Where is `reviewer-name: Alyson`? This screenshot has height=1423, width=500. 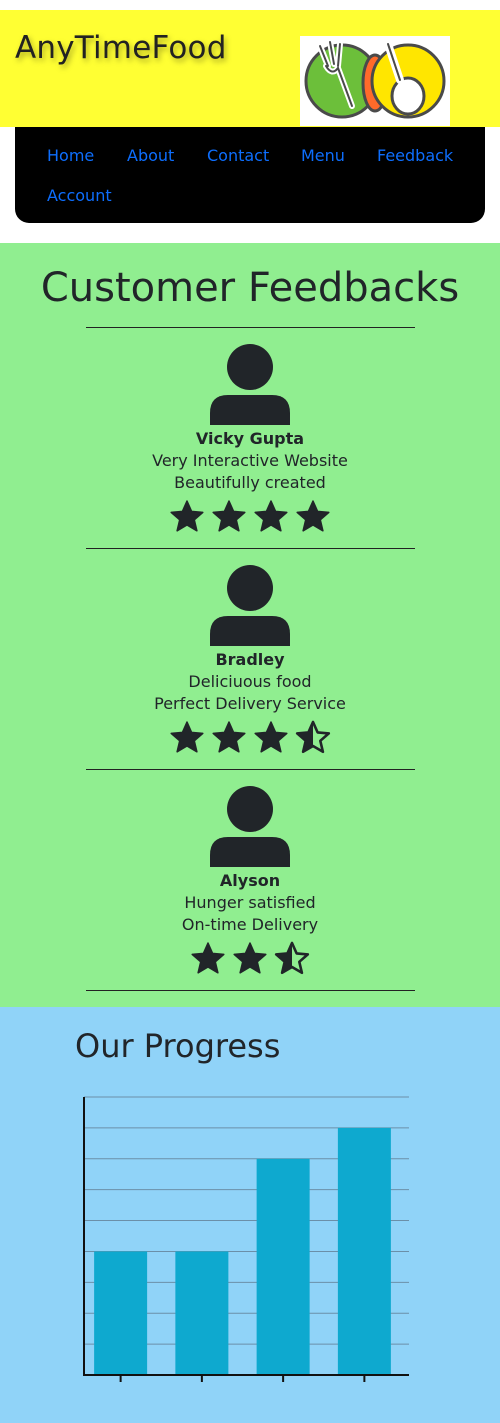
reviewer-name: Alyson is located at coordinates (250, 880).